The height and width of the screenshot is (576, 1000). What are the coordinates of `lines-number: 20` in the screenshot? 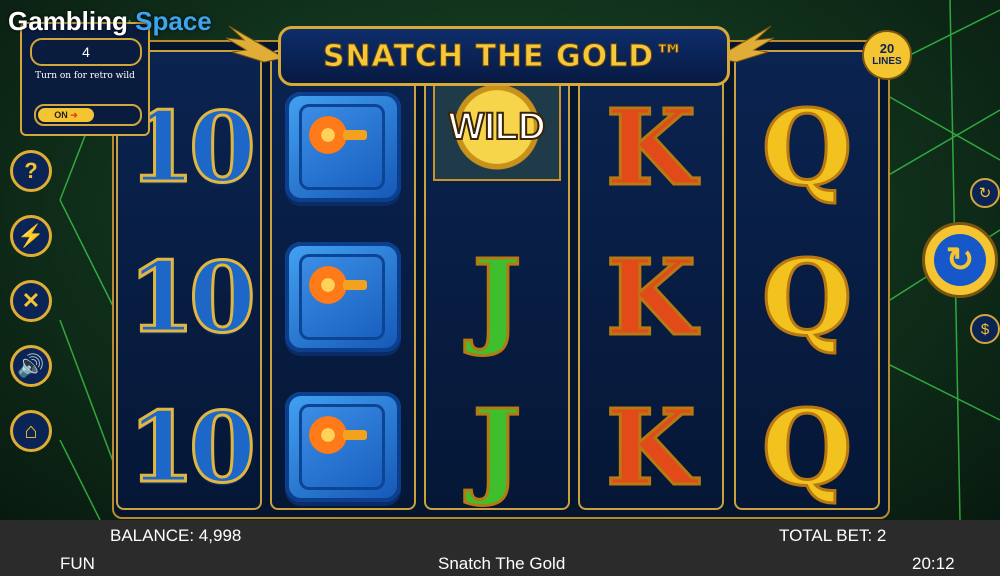 It's located at (887, 48).